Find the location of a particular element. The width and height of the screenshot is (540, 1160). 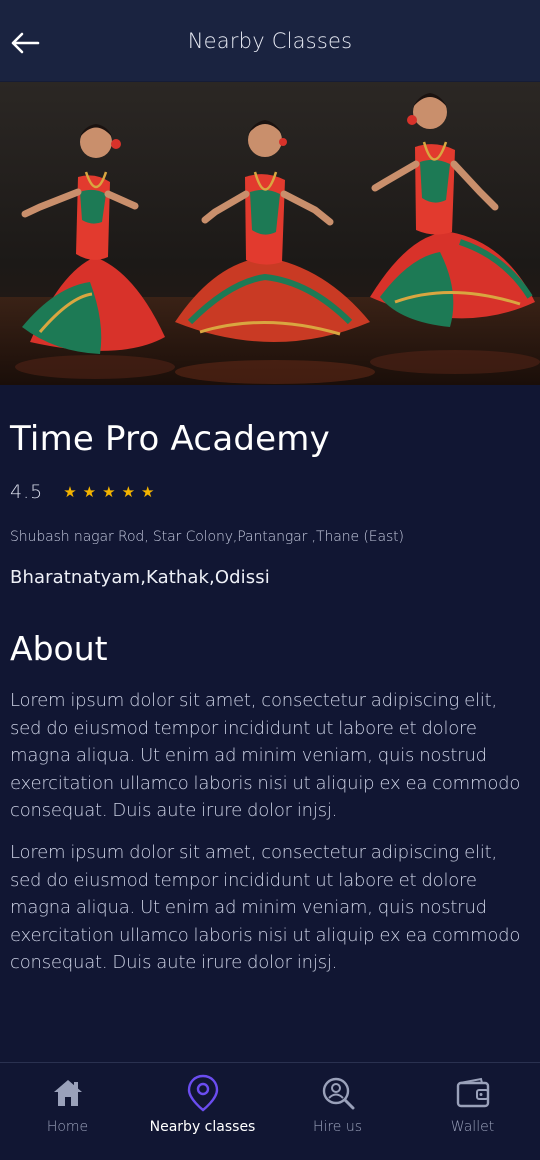

nav-label: Nearby classes is located at coordinates (202, 1127).